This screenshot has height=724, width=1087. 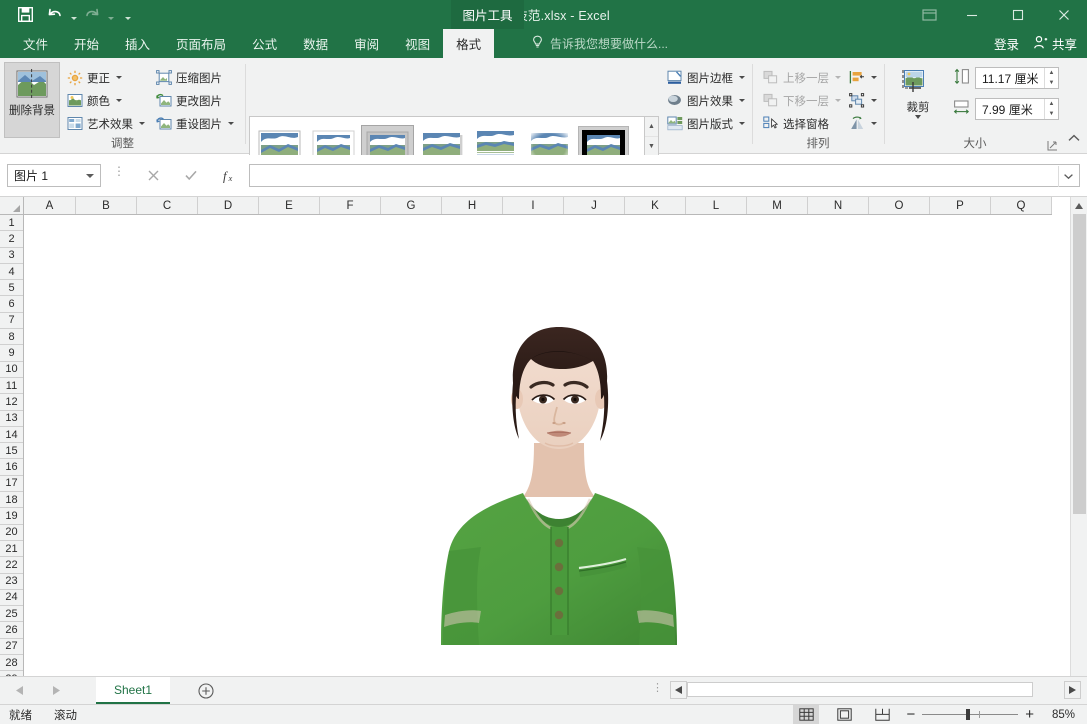 I want to click on add-sheet-button, so click(x=206, y=690).